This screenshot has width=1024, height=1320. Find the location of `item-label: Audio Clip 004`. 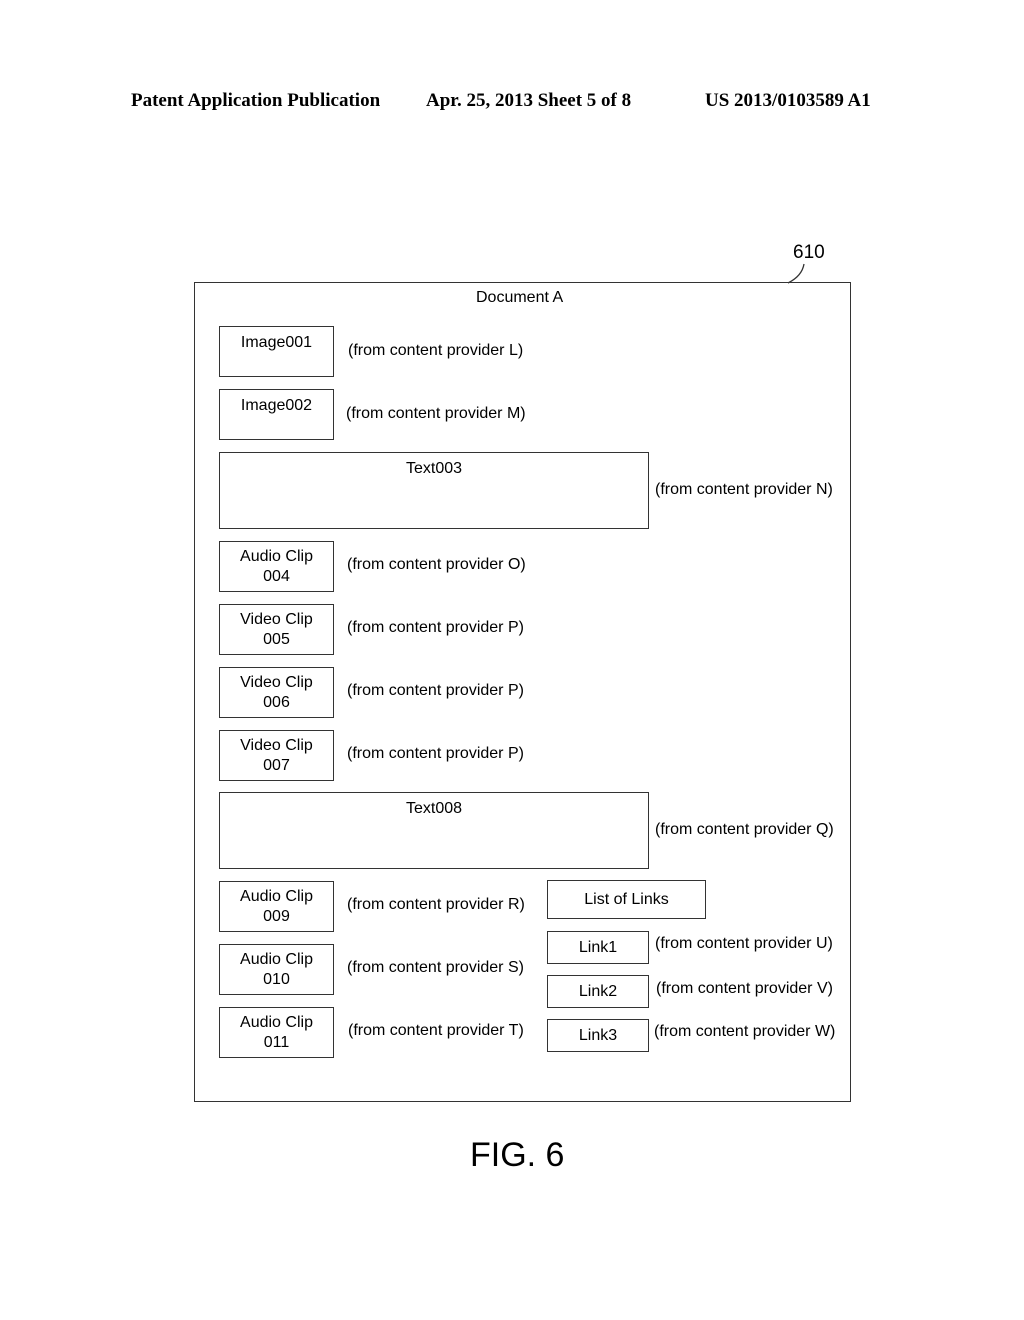

item-label: Audio Clip 004 is located at coordinates (276, 566).